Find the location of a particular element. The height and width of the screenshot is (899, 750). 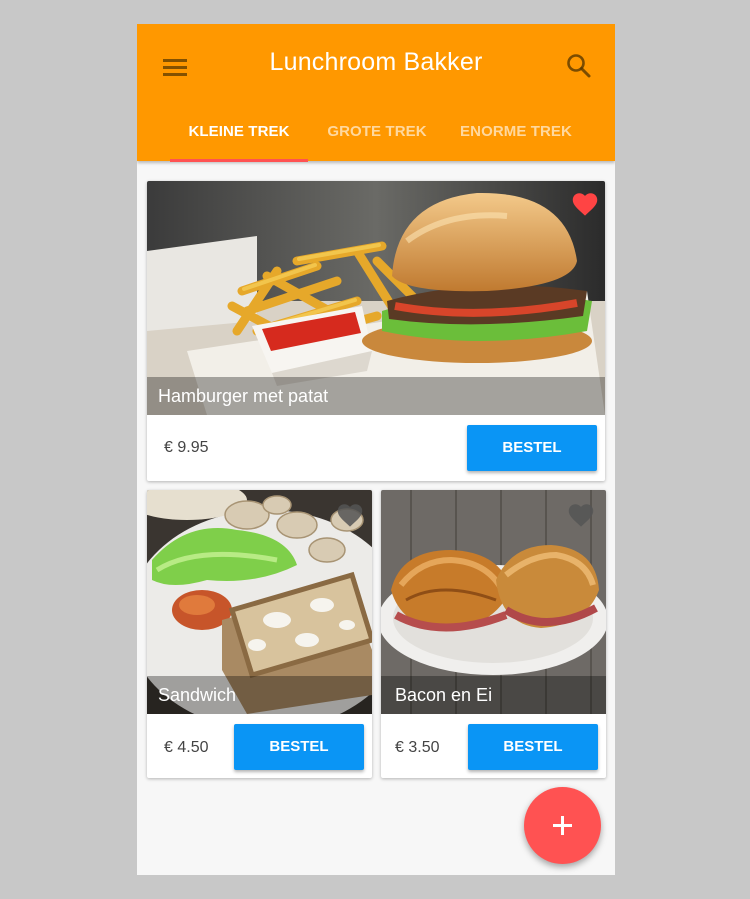

search-icon is located at coordinates (579, 66).